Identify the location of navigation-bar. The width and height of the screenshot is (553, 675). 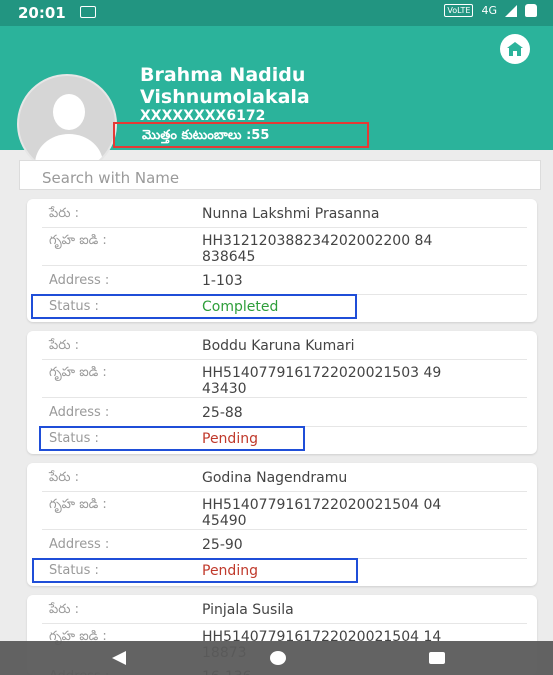
(276, 658).